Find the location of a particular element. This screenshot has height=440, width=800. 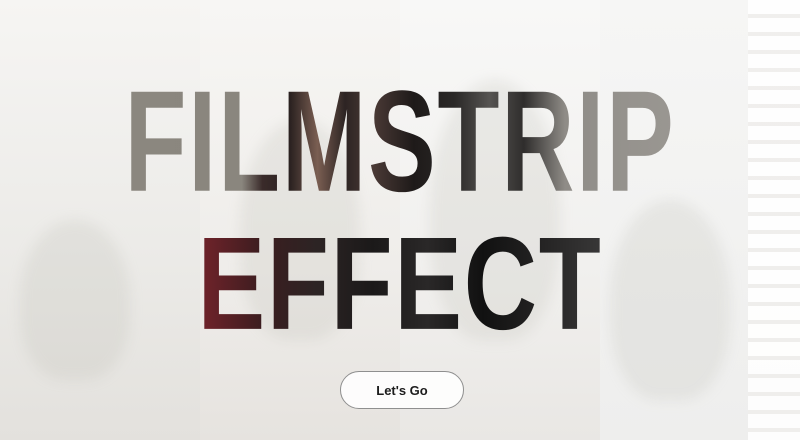

lets-go-button: Let's Go is located at coordinates (402, 390).